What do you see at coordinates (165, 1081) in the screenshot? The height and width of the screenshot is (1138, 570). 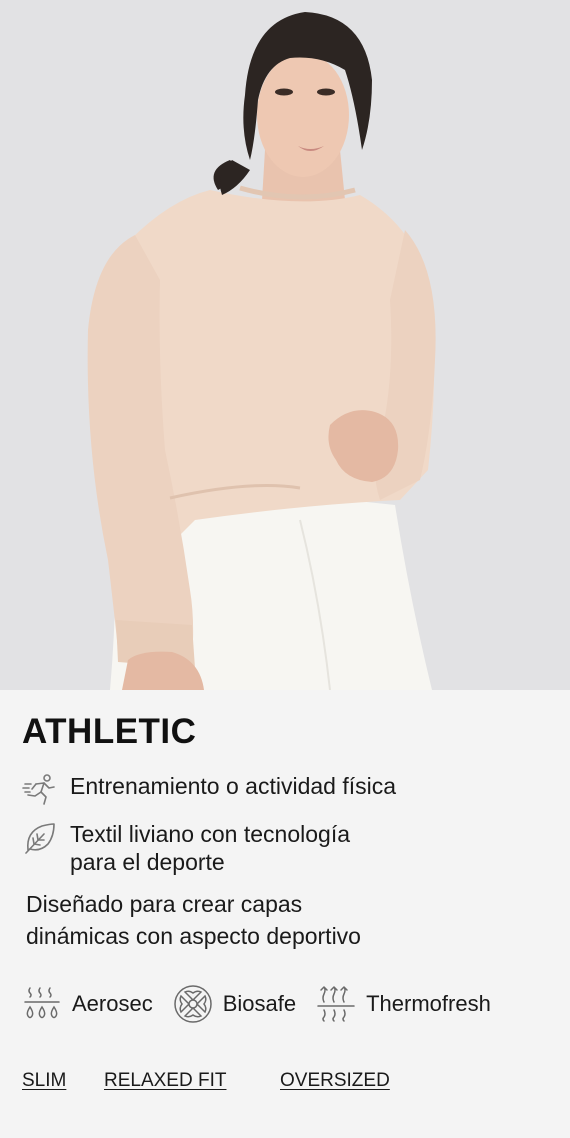 I see `fit-relaxed-link: RELAXED FIT` at bounding box center [165, 1081].